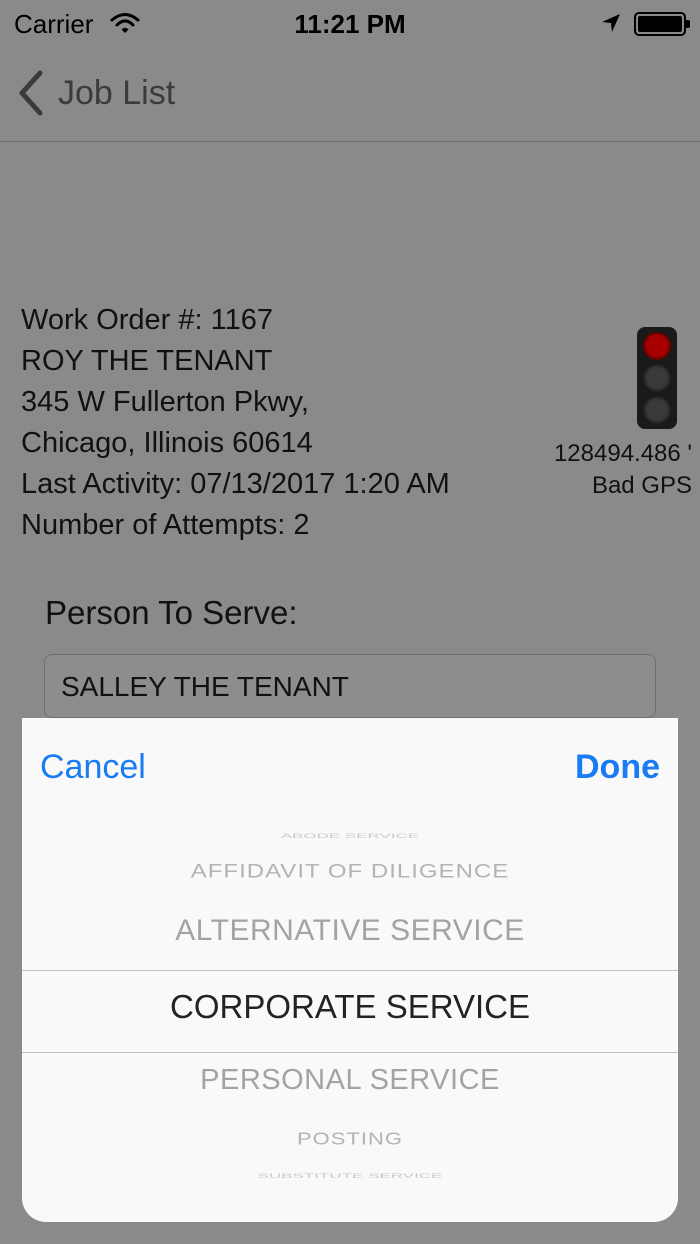 The height and width of the screenshot is (1244, 700). Describe the element at coordinates (350, 872) in the screenshot. I see `picker-option: AFFIDAVIT OF DILIGENCE` at that location.